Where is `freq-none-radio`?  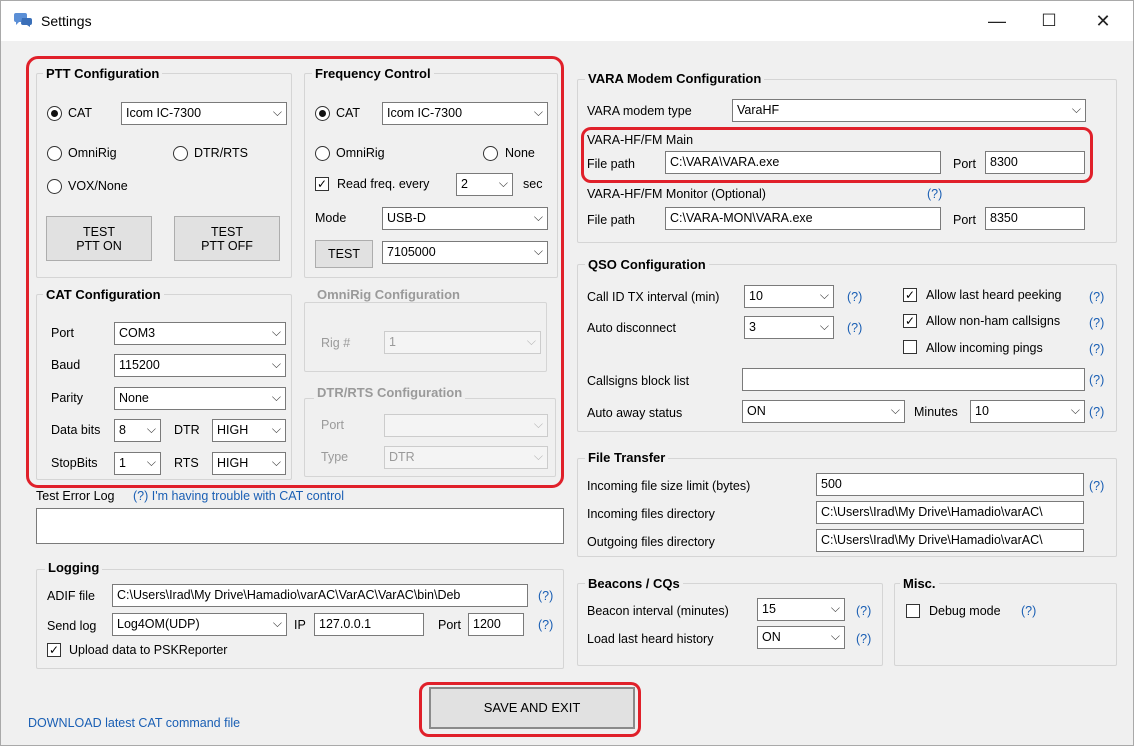 freq-none-radio is located at coordinates (490, 153).